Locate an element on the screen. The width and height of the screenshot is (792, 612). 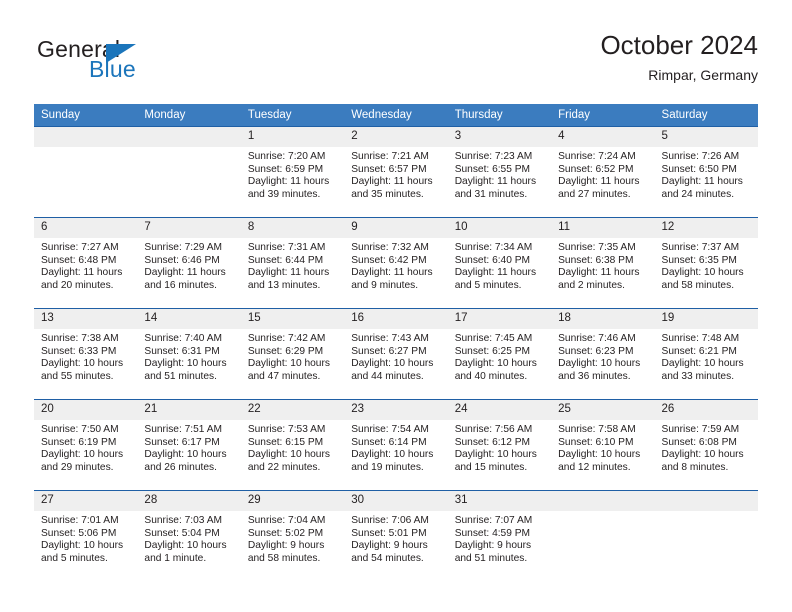
sunrise-text: Sunrise: 7:40 AM is located at coordinates (183, 338).